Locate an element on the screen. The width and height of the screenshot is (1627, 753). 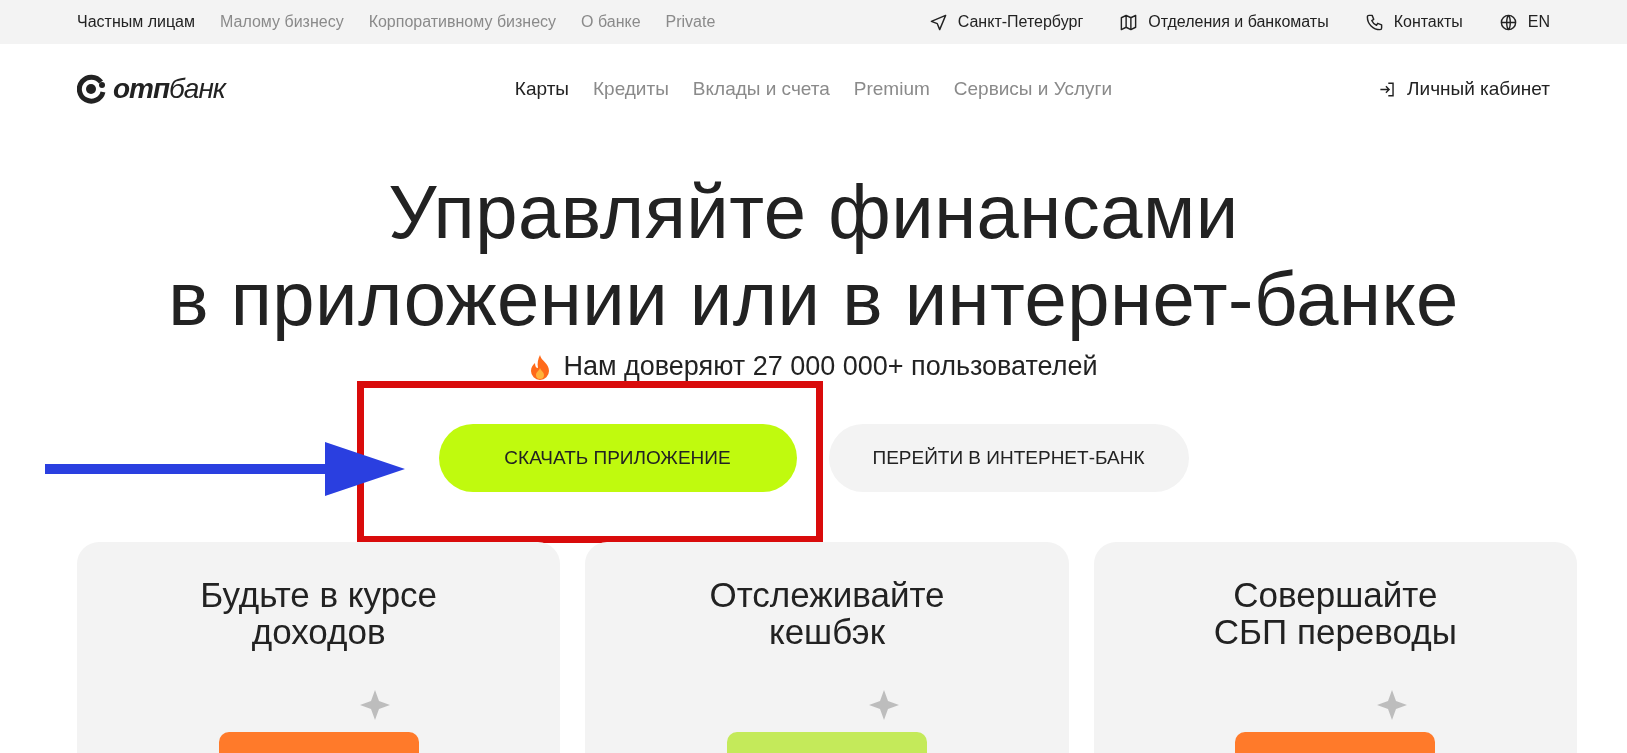
nav-link: Сервисы и Услуги is located at coordinates (1033, 89).